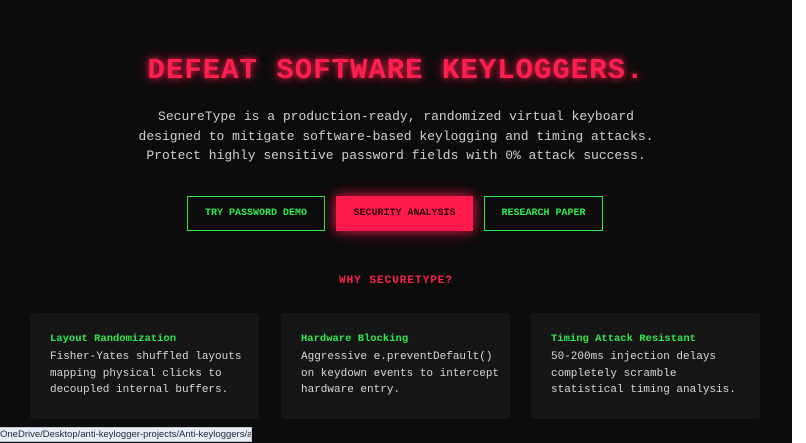  Describe the element at coordinates (355, 339) in the screenshot. I see `feature-card-title: Hardware Blocking` at that location.